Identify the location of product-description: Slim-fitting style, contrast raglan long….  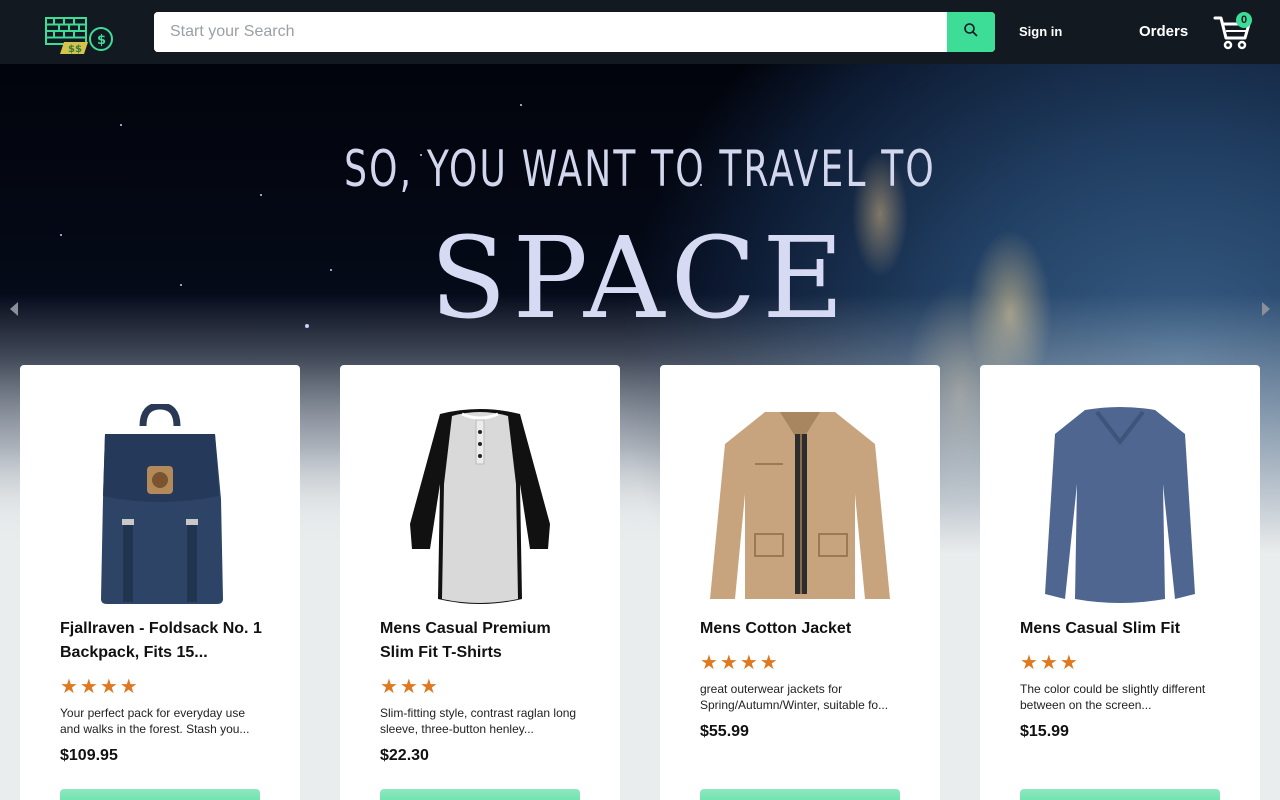
(478, 721).